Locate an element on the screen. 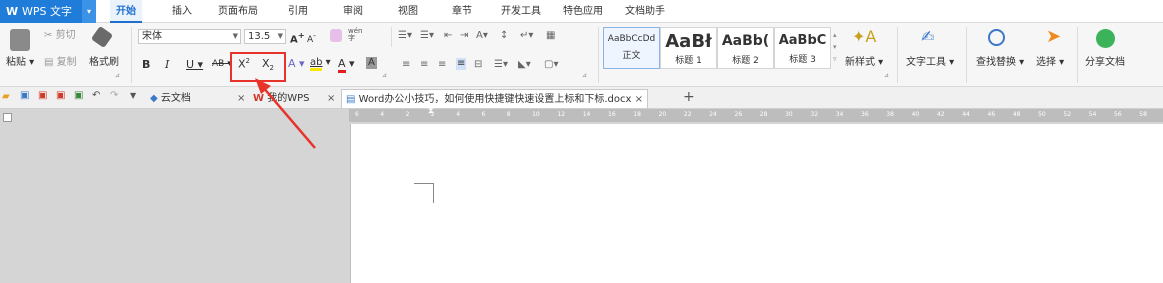 This screenshot has height=283, width=1163. select-cursor-icon: ➤ is located at coordinates (1053, 37).